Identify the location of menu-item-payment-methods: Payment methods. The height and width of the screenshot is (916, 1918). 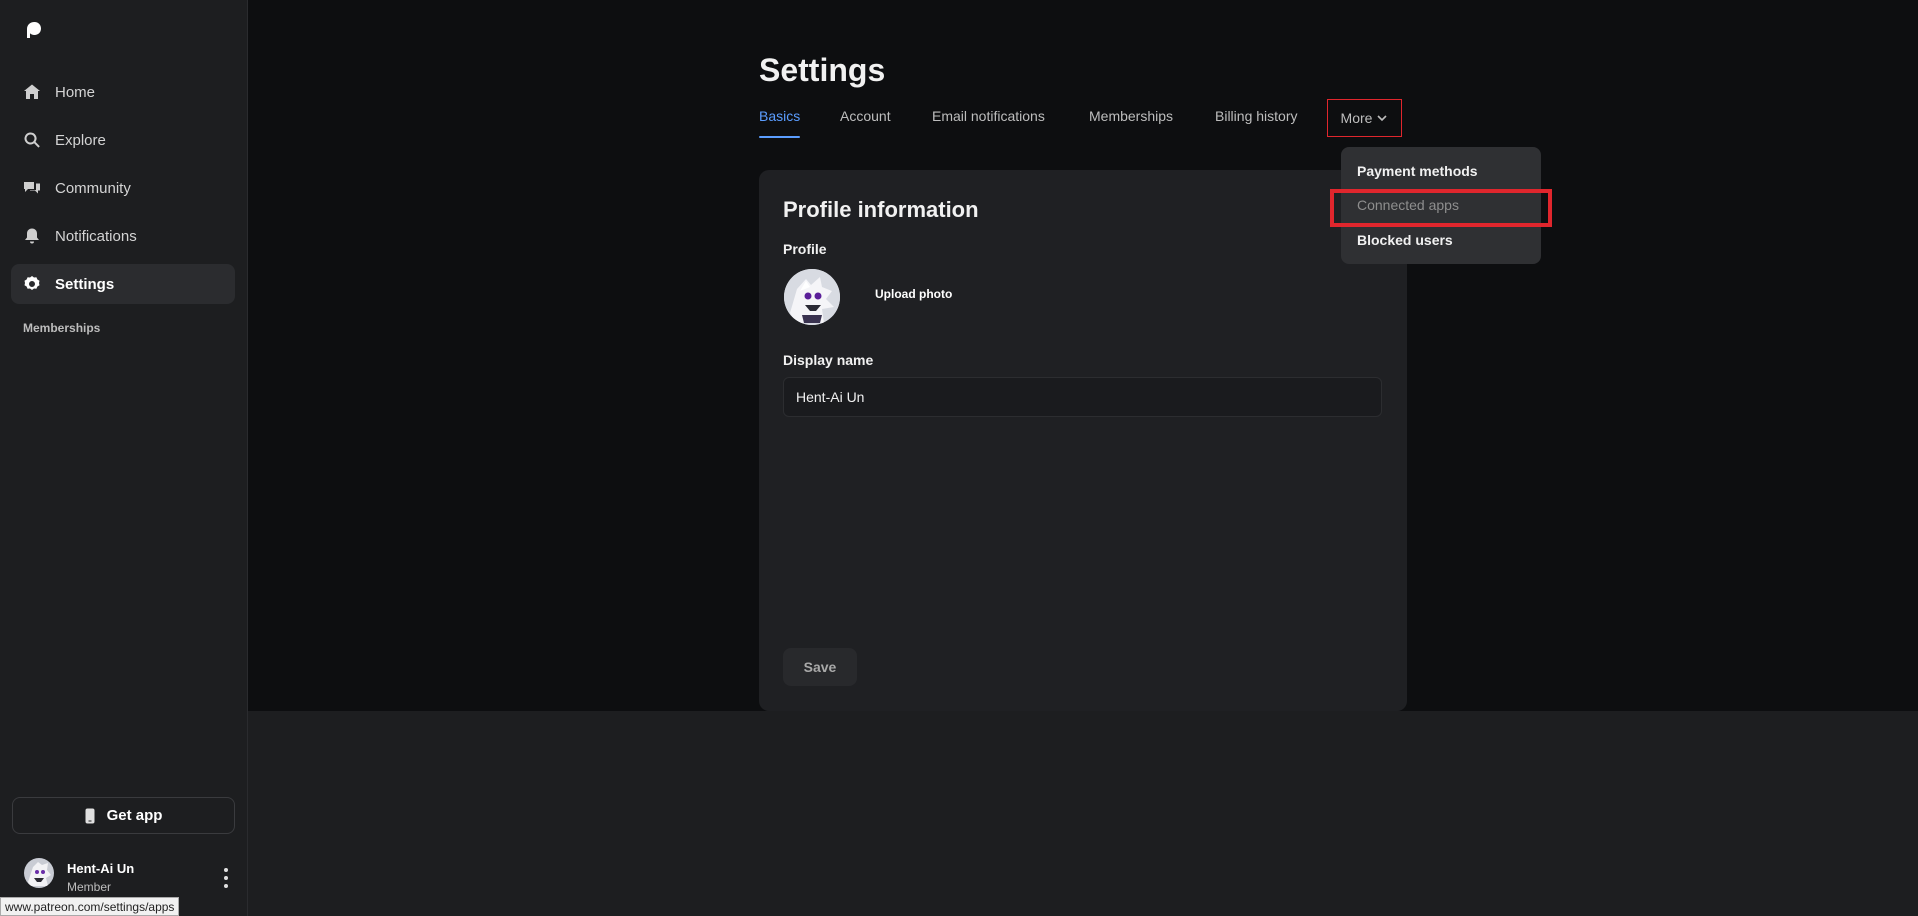
(1417, 171).